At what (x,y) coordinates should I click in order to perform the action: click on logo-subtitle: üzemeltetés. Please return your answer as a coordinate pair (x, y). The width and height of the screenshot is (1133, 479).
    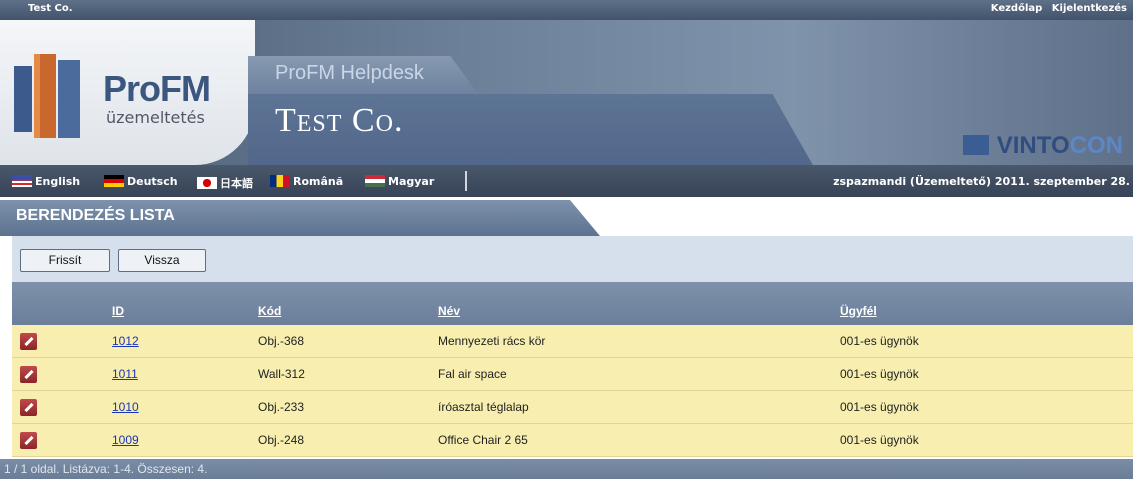
    Looking at the image, I should click on (155, 117).